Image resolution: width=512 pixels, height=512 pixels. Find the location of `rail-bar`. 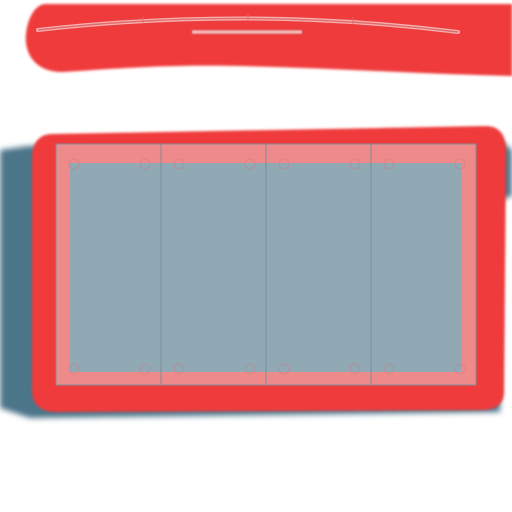

rail-bar is located at coordinates (247, 32).